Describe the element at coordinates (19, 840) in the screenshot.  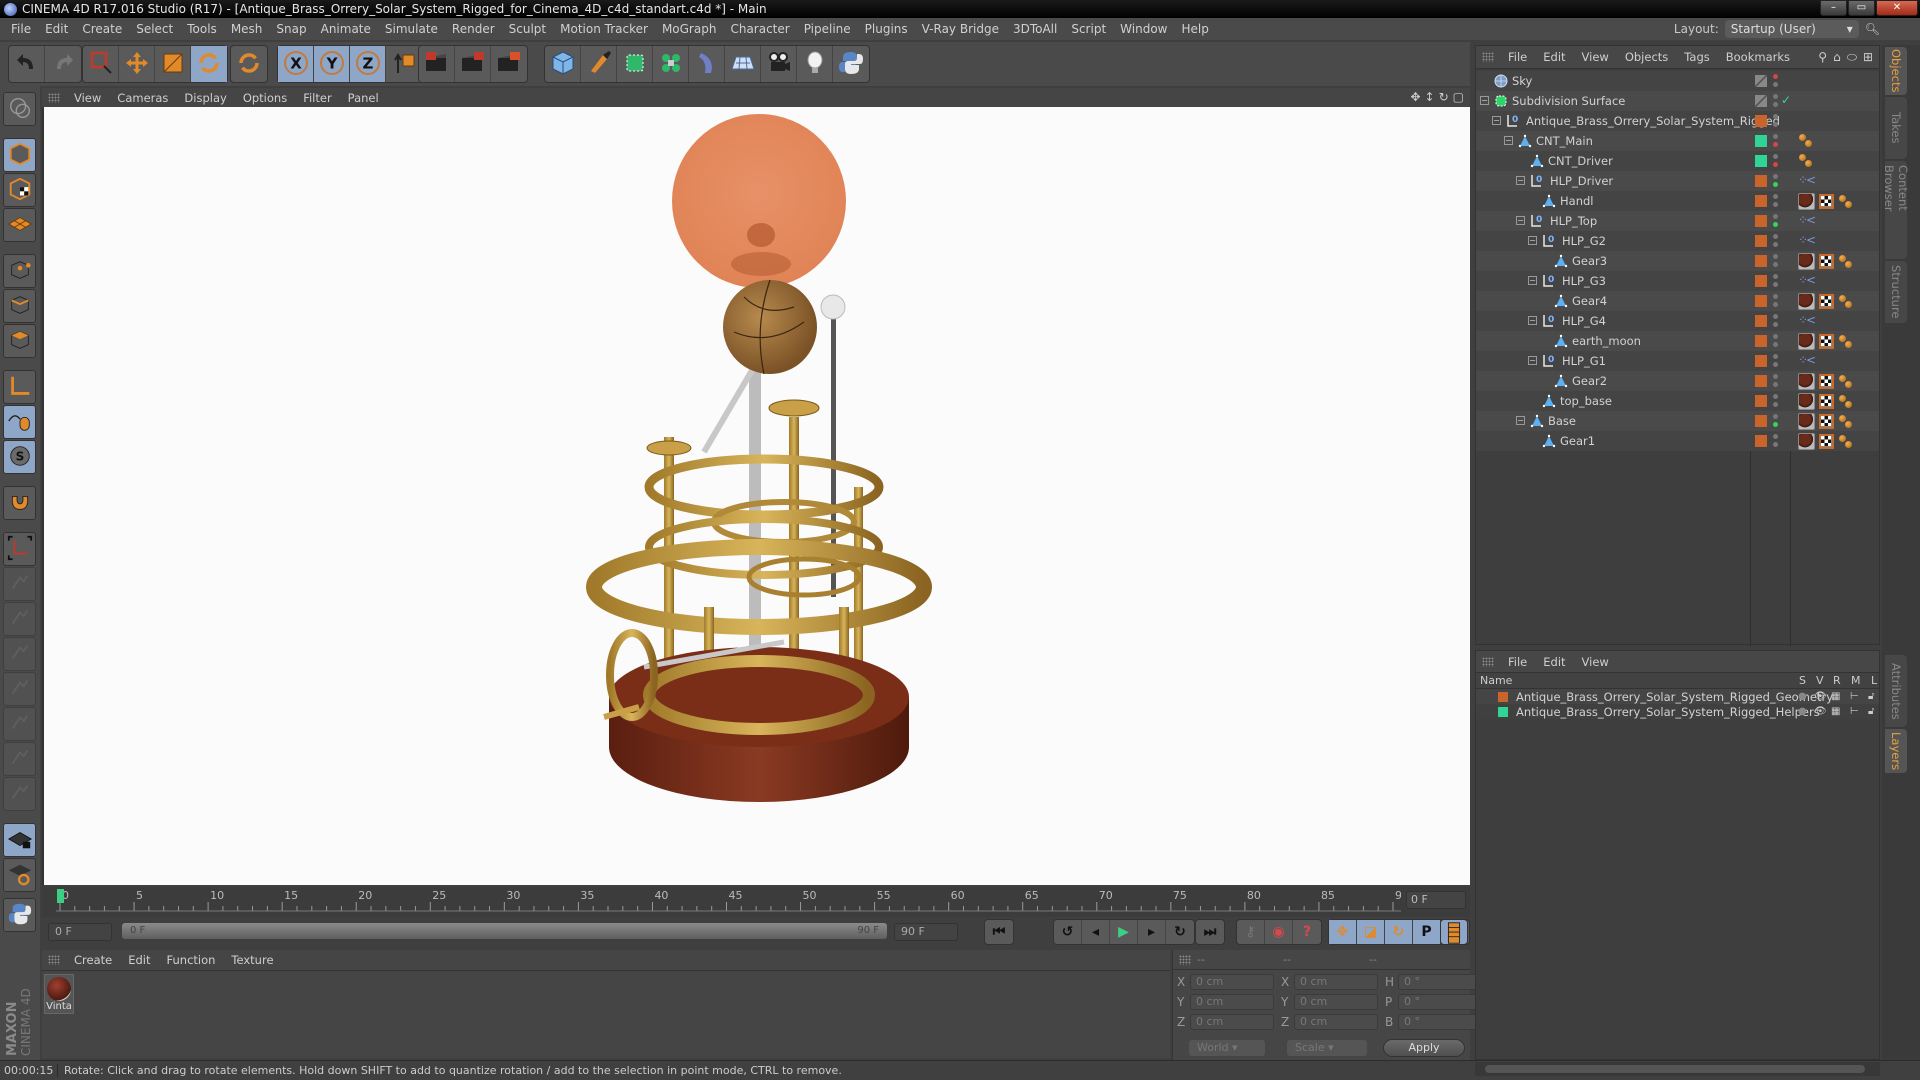
I see `locked-workplane-button` at that location.